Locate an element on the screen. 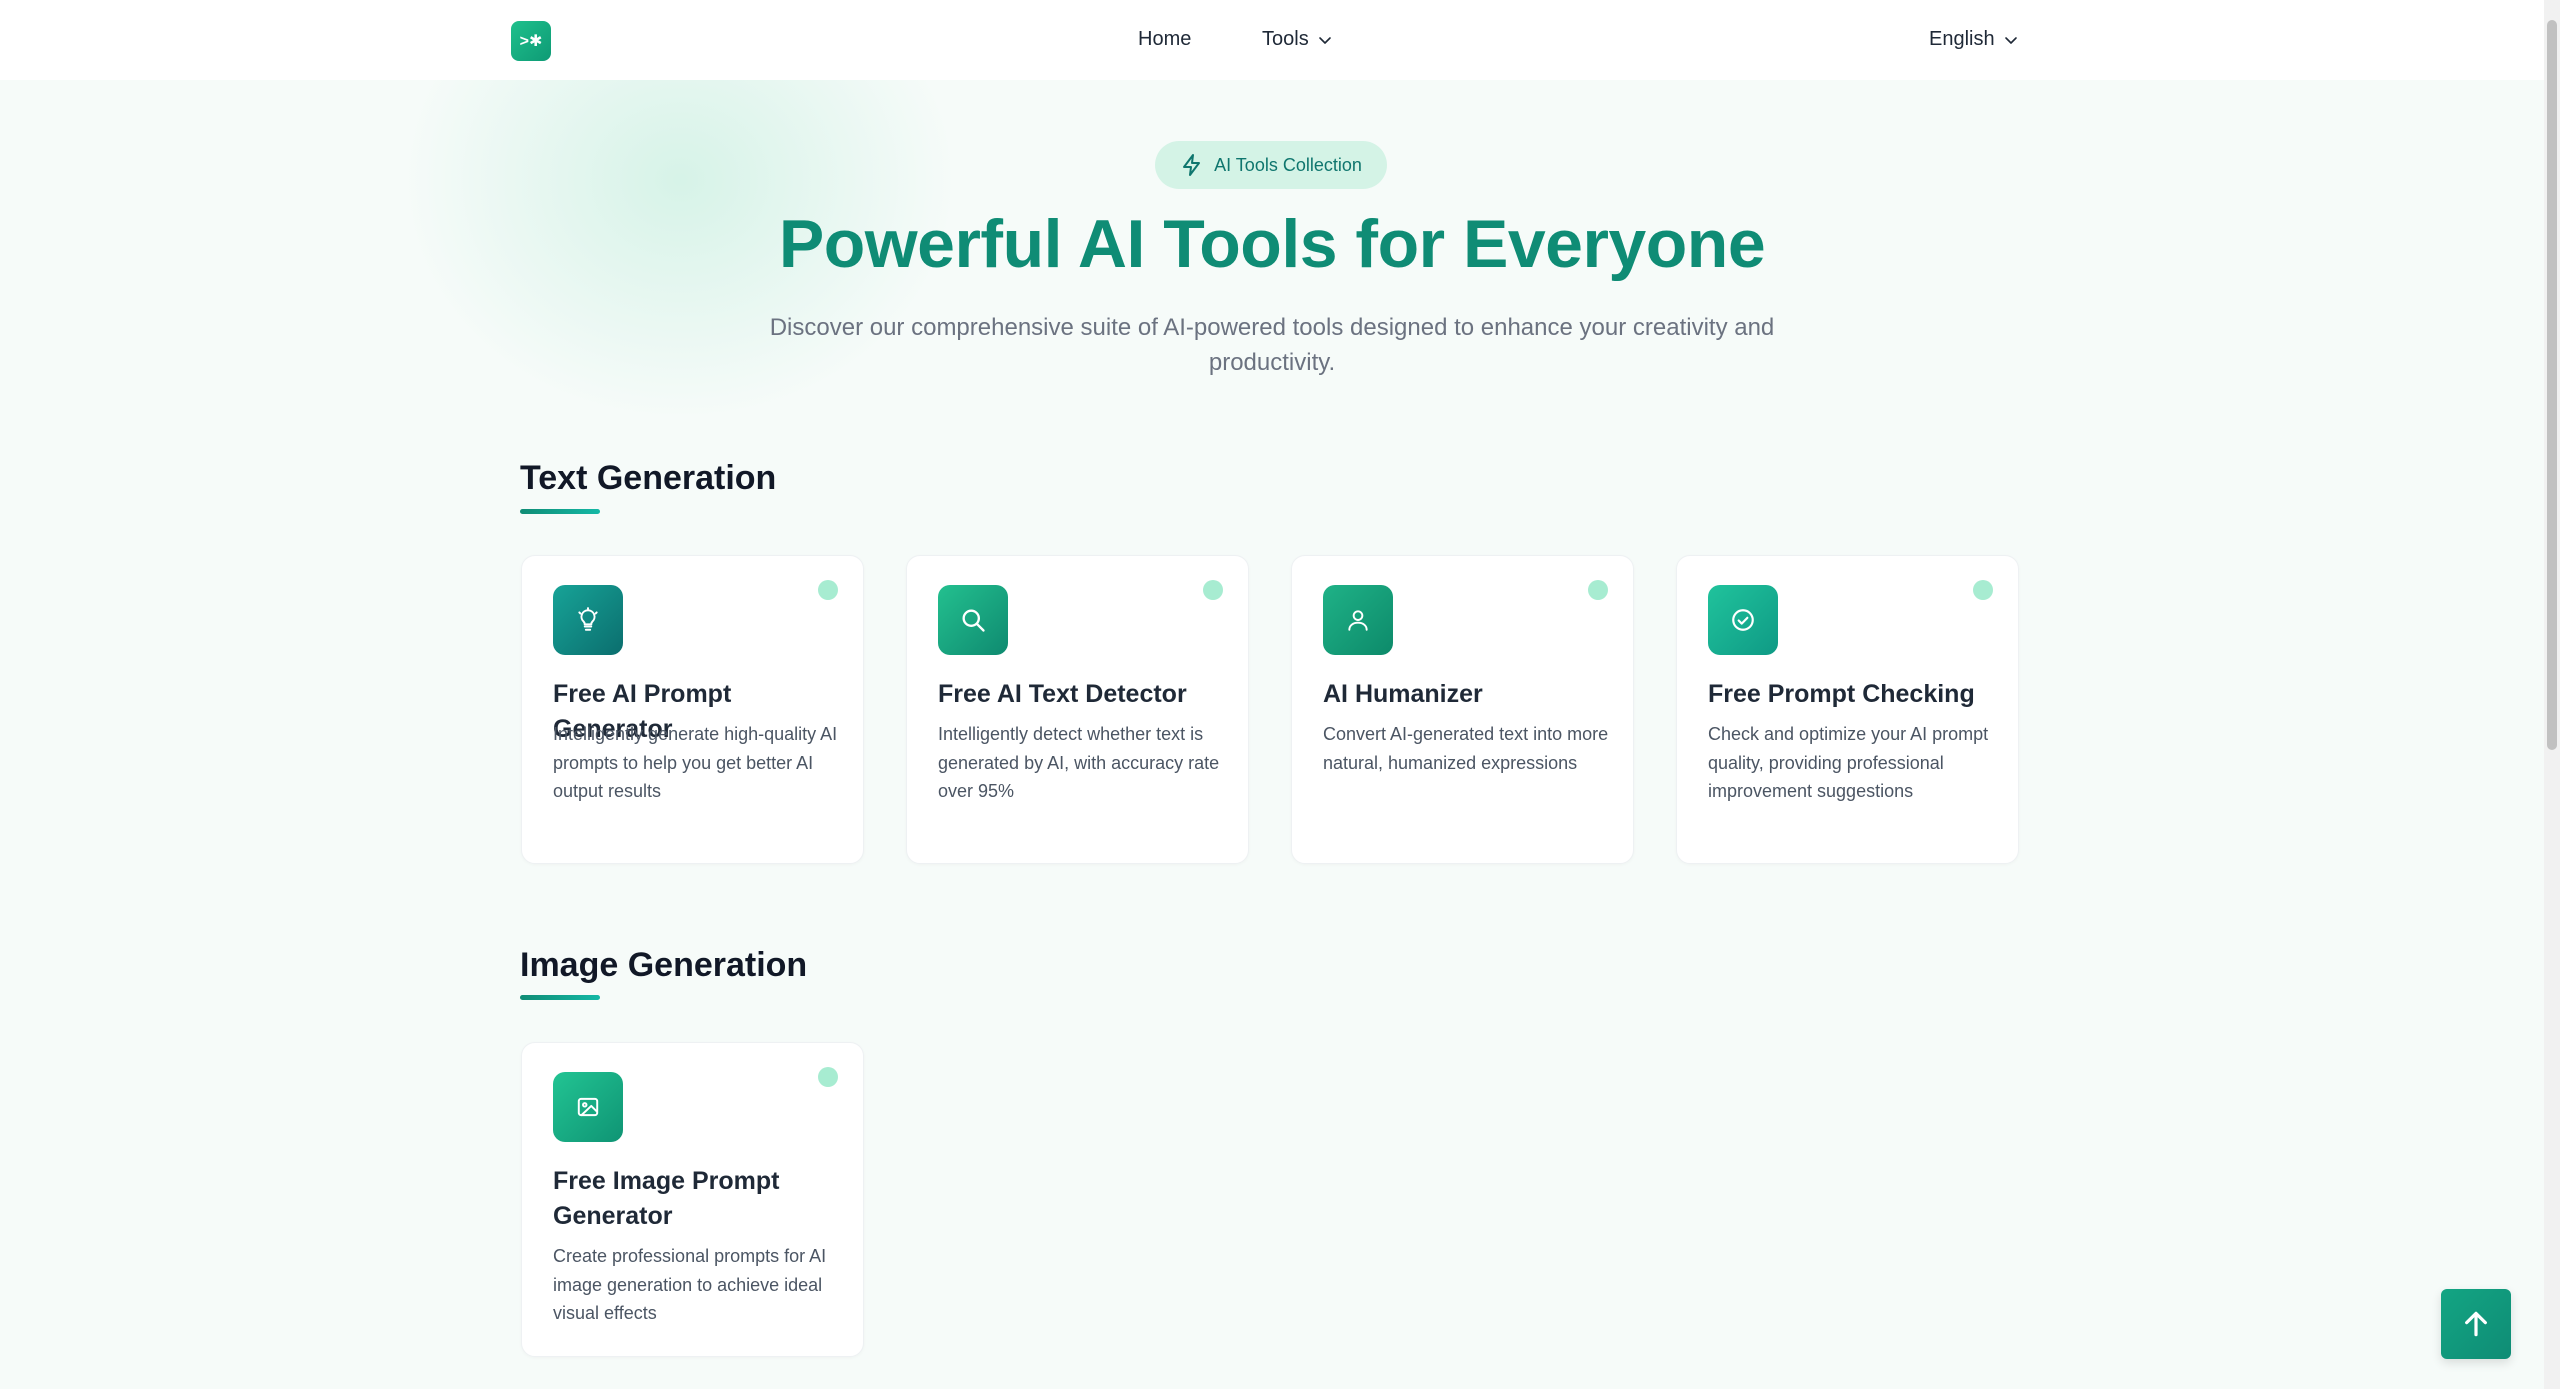 This screenshot has height=1389, width=2560. top-navigation-bar: >✱ Home Tools English is located at coordinates (1272, 40).